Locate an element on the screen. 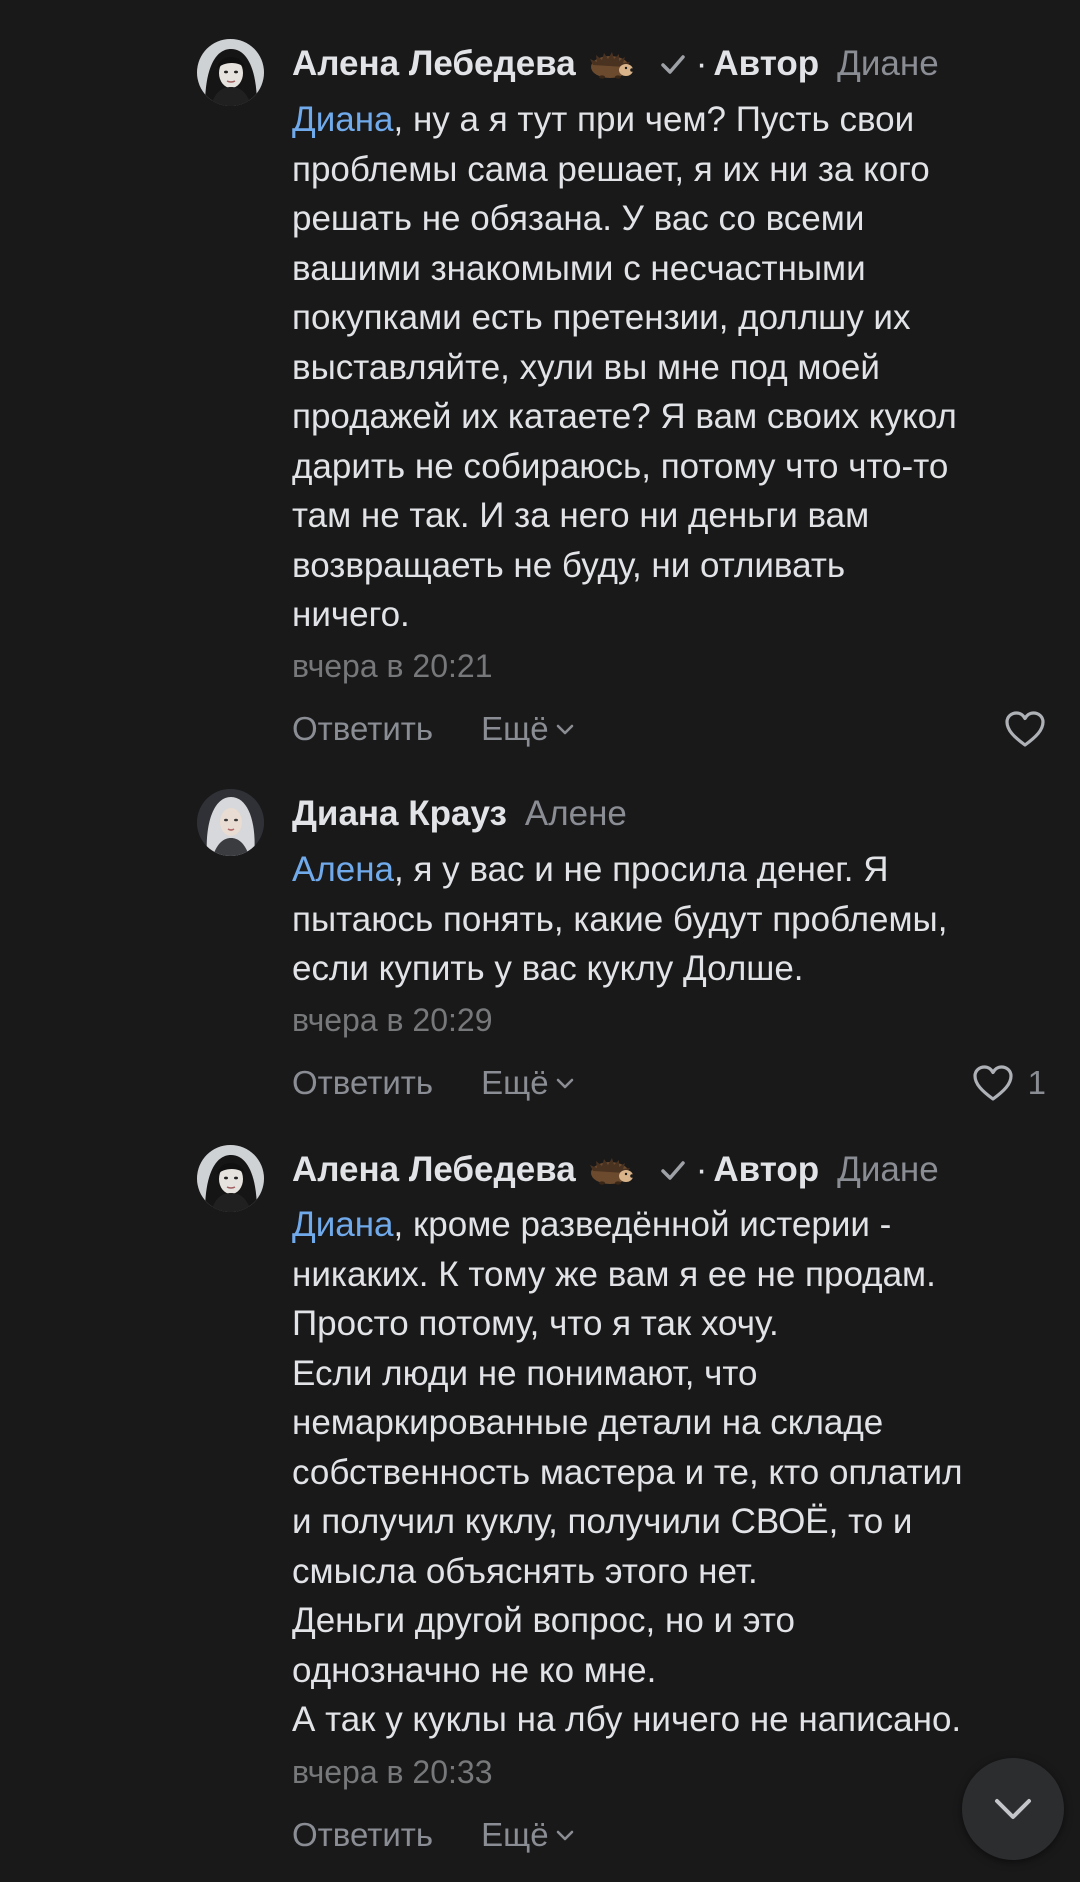  scroll-down-button is located at coordinates (1013, 1809).